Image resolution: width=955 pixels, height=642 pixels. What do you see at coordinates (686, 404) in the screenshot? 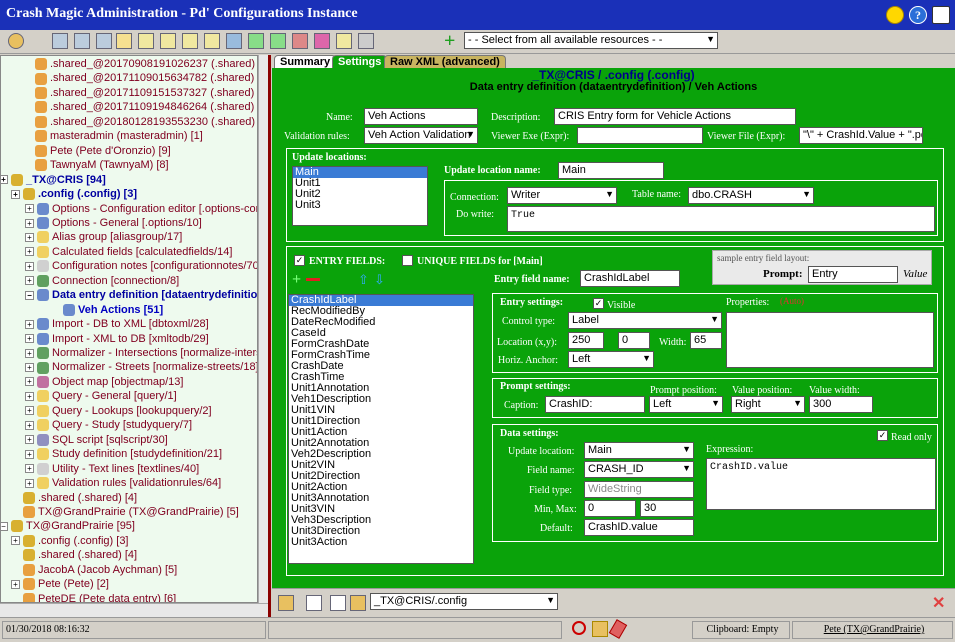
I see `prompt-position-select: Left ▼` at bounding box center [686, 404].